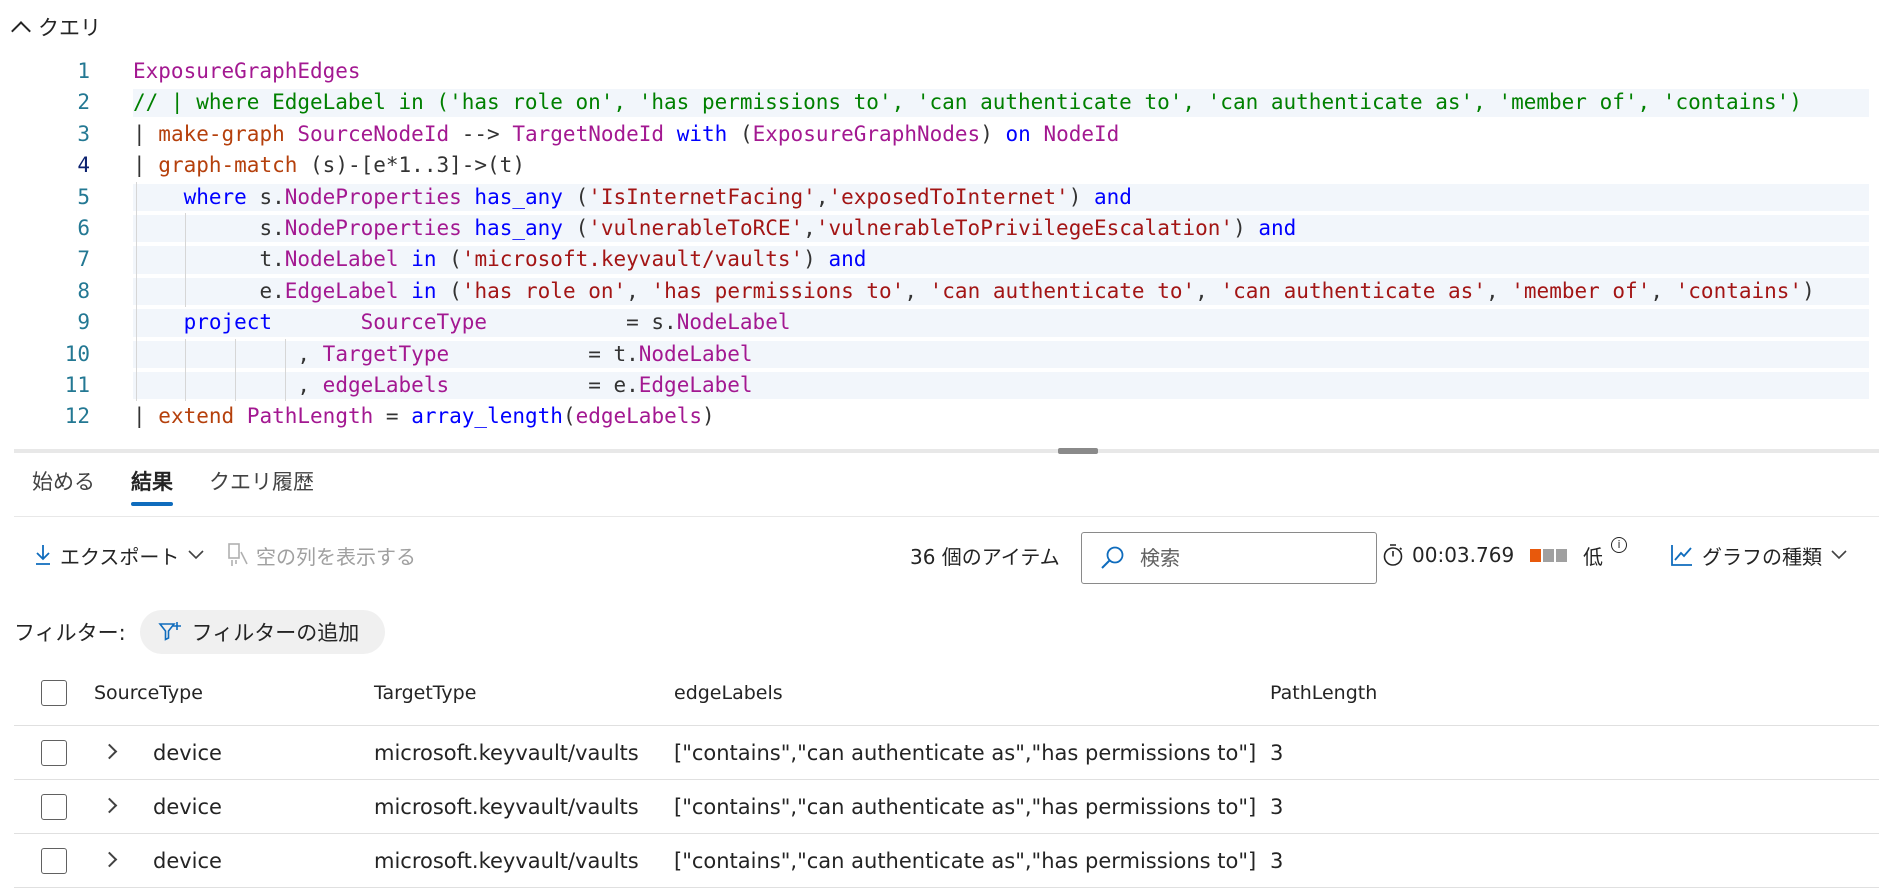 The image size is (1879, 893). I want to click on line-number: 1, so click(83, 71).